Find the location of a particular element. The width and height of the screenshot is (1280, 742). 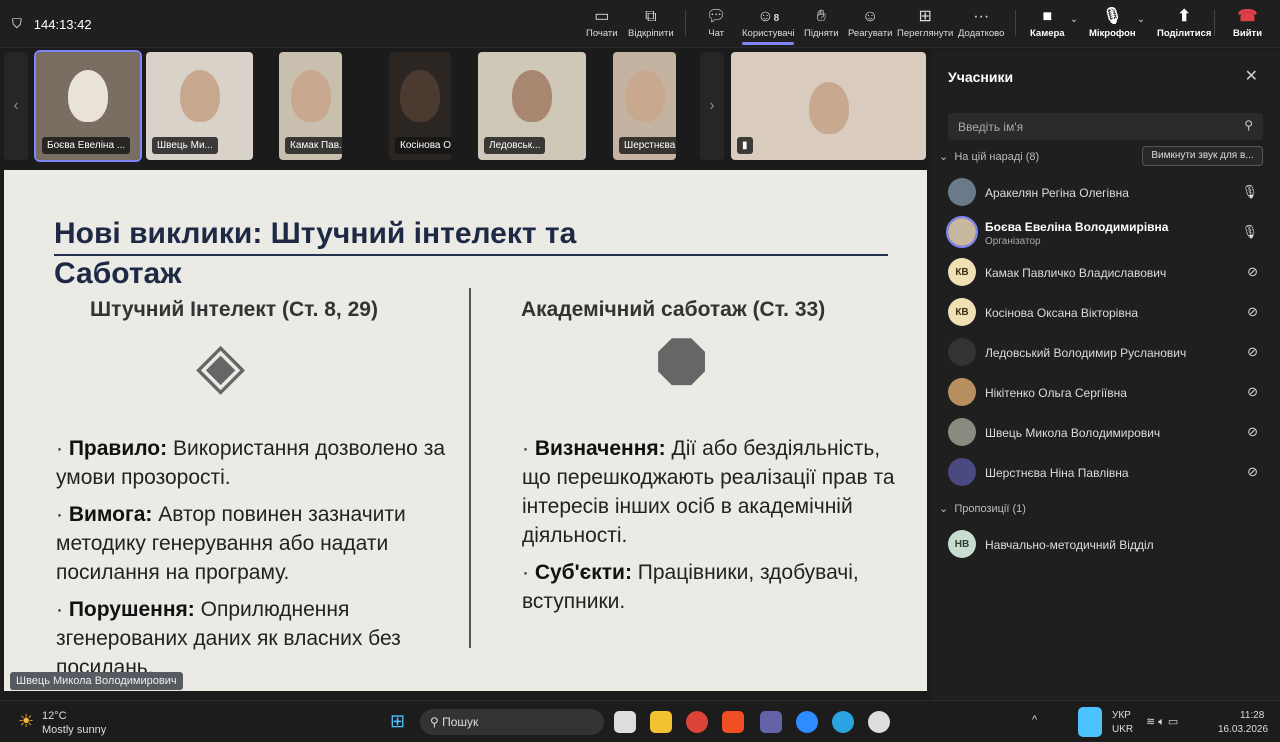

next-chevron-icon: › is located at coordinates (712, 106).